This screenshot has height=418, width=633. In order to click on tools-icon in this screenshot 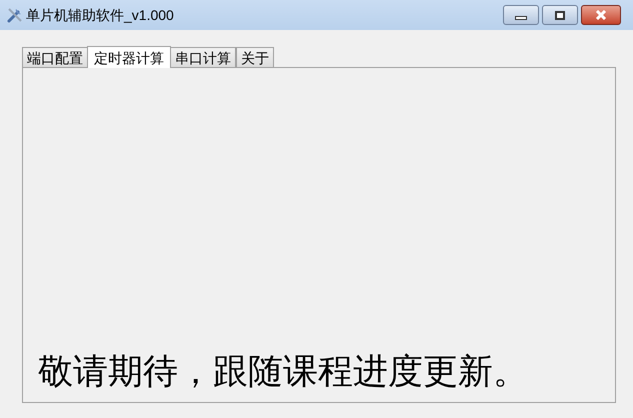, I will do `click(15, 15)`.